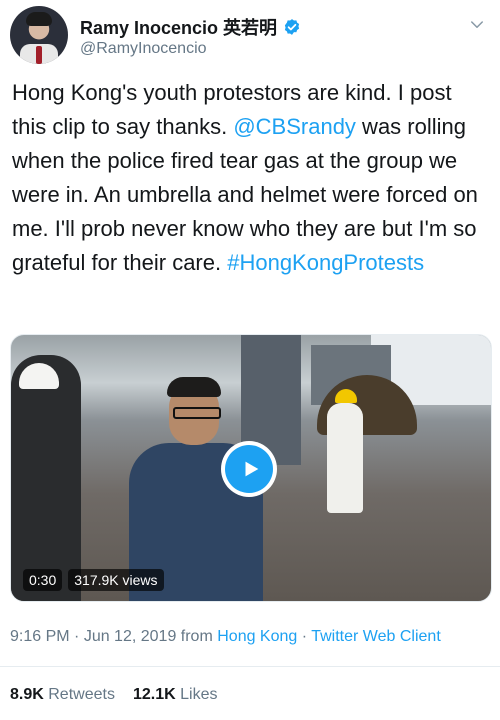  What do you see at coordinates (376, 636) in the screenshot?
I see `client-link: Twitter Web Client` at bounding box center [376, 636].